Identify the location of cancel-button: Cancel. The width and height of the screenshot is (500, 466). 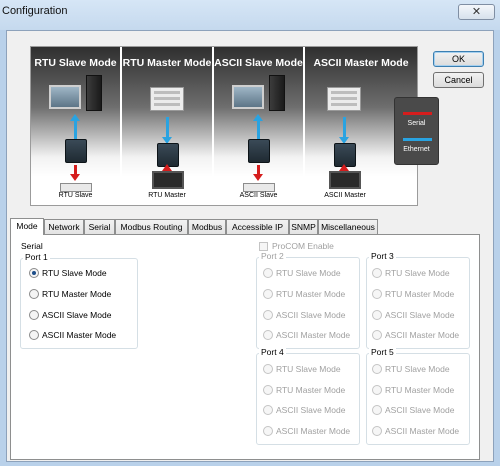
(458, 80).